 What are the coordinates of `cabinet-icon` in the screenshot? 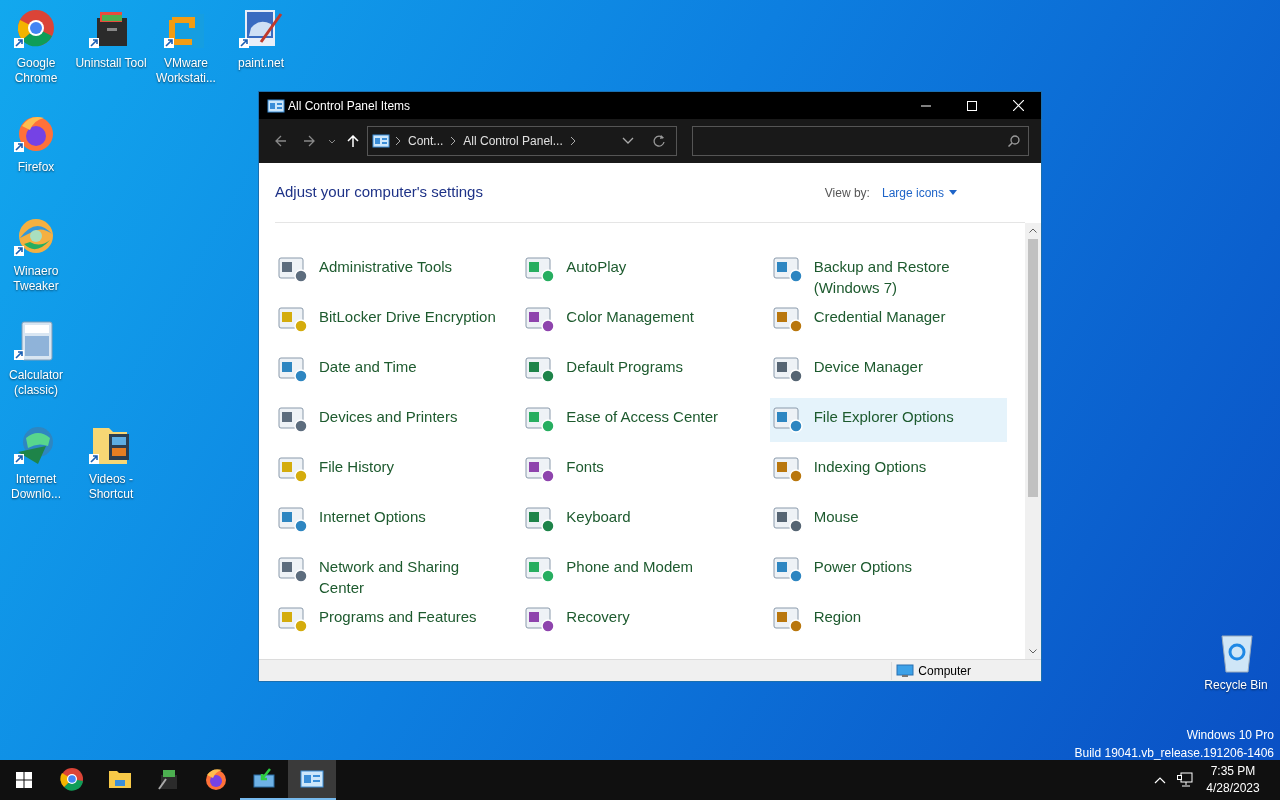 It's located at (168, 779).